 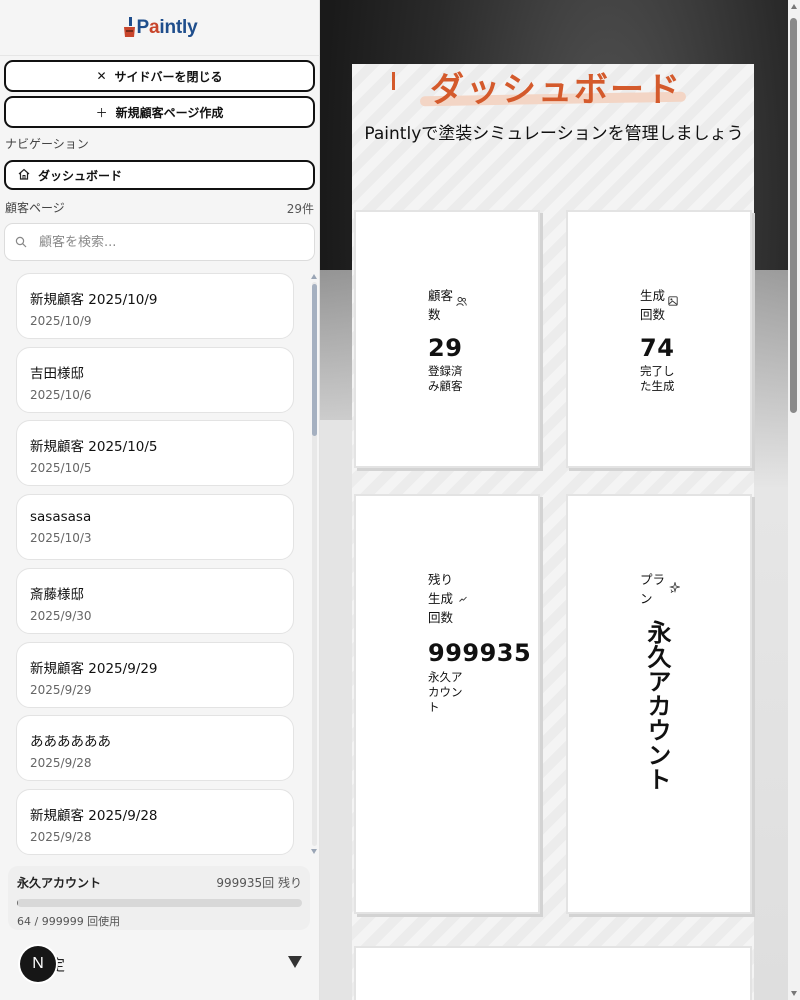 What do you see at coordinates (61, 538) in the screenshot?
I see `customer-date: 2025/10/3` at bounding box center [61, 538].